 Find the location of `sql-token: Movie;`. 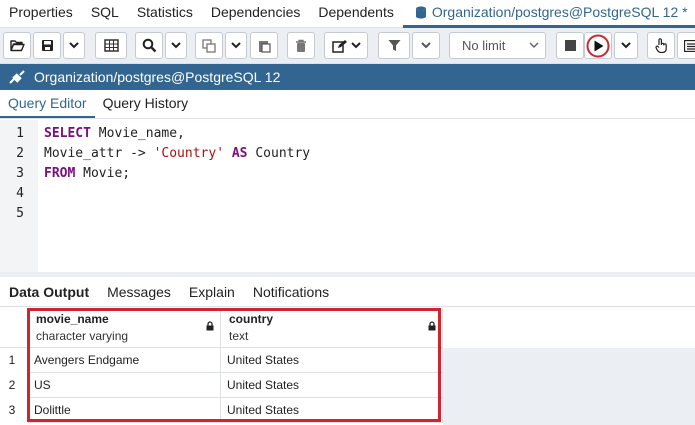

sql-token: Movie; is located at coordinates (103, 173).